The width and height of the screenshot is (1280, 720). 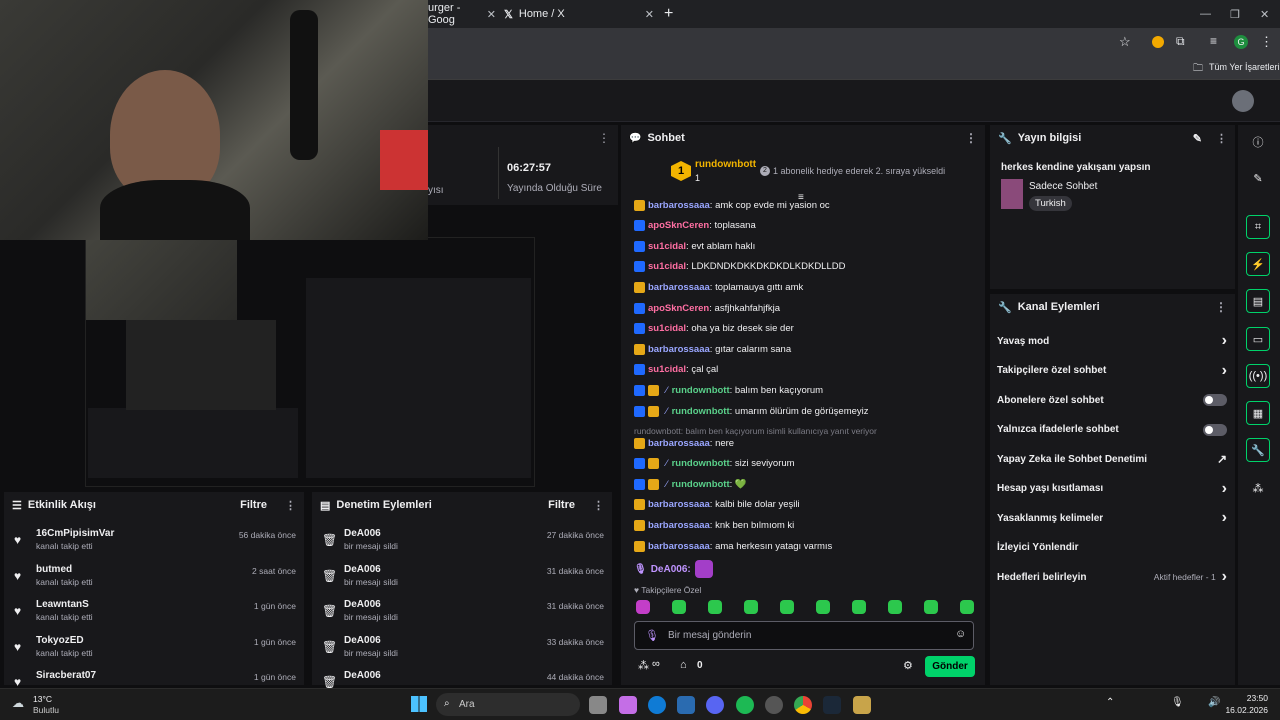 I want to click on extension-icon, so click(x=1158, y=42).